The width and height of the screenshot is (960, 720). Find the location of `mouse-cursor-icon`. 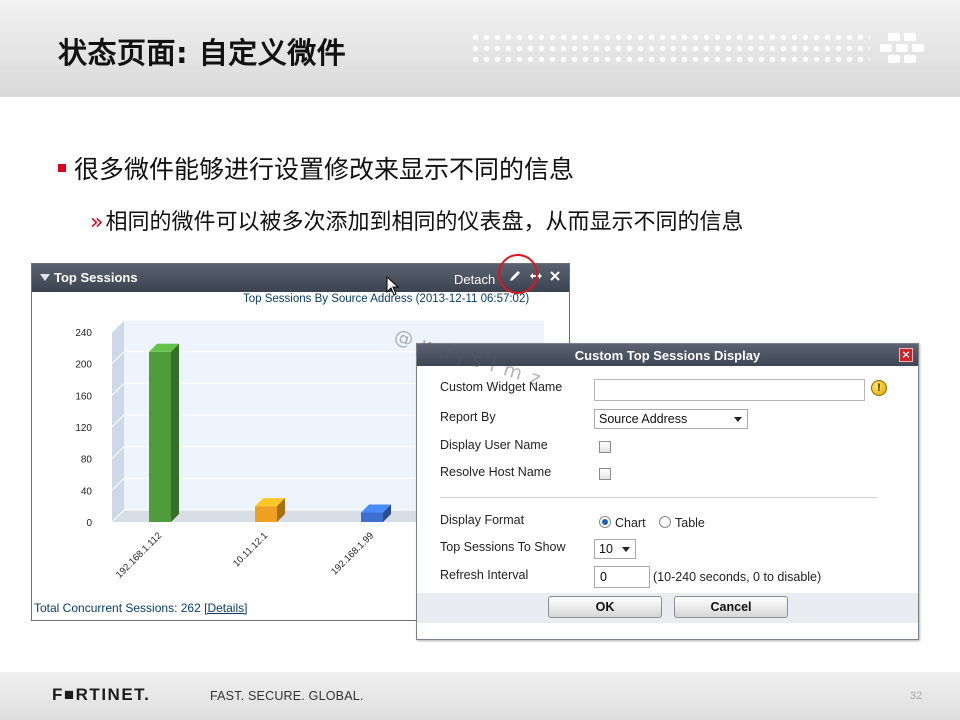

mouse-cursor-icon is located at coordinates (393, 286).